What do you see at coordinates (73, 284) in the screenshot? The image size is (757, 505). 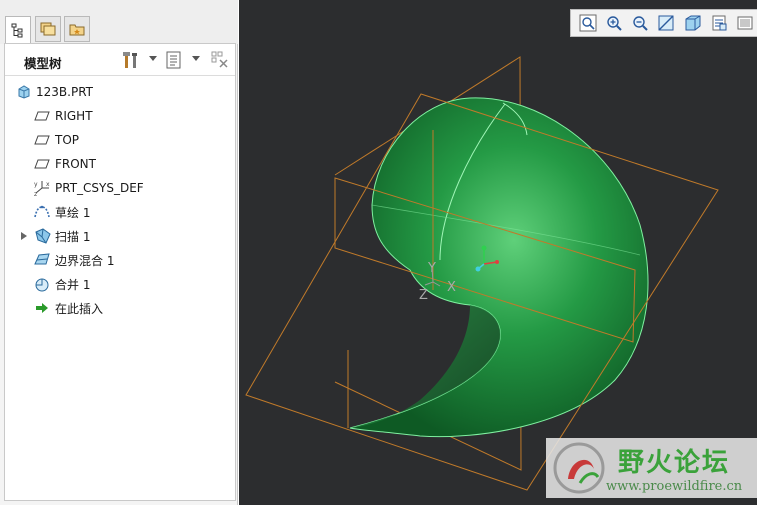 I see `tree-item-label: 合并 1` at bounding box center [73, 284].